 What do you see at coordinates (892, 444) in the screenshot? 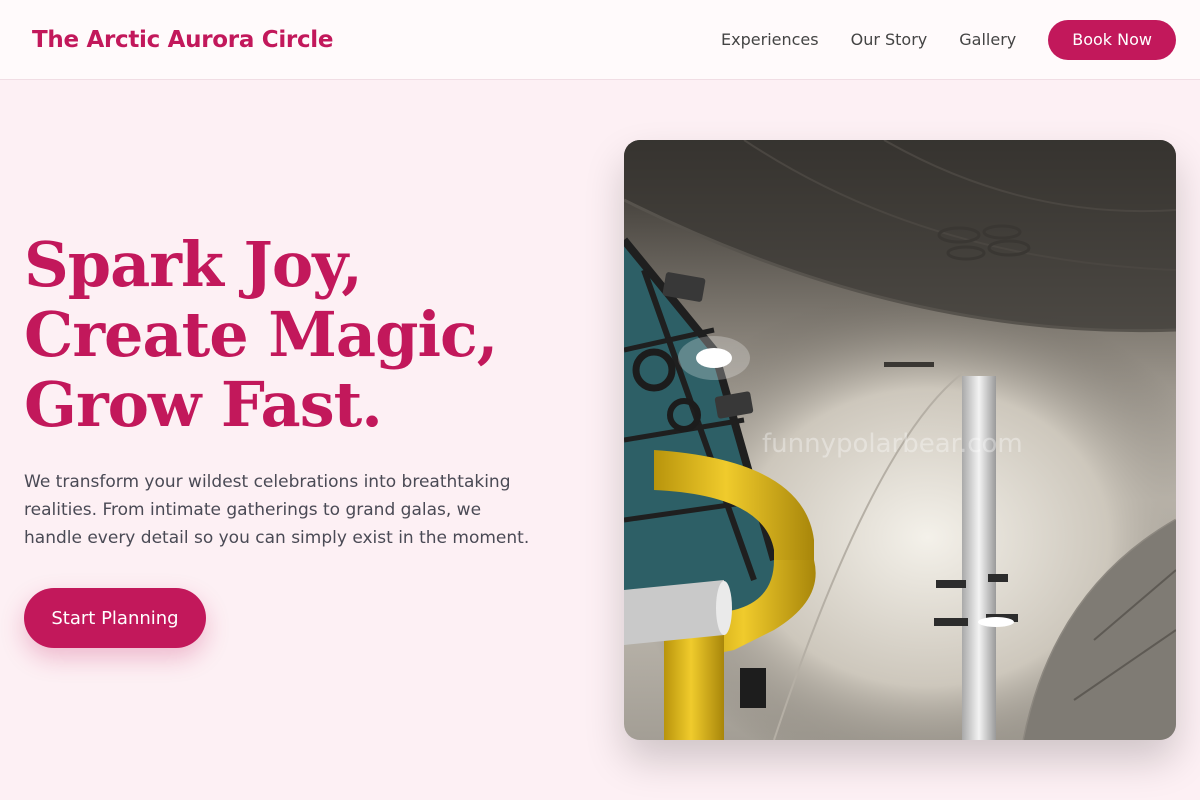
I see `image-watermark: funnypolarbear.com` at bounding box center [892, 444].